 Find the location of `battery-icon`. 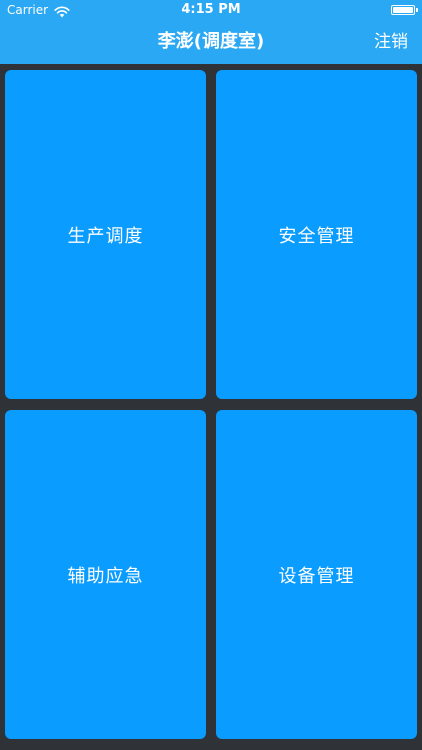

battery-icon is located at coordinates (404, 10).